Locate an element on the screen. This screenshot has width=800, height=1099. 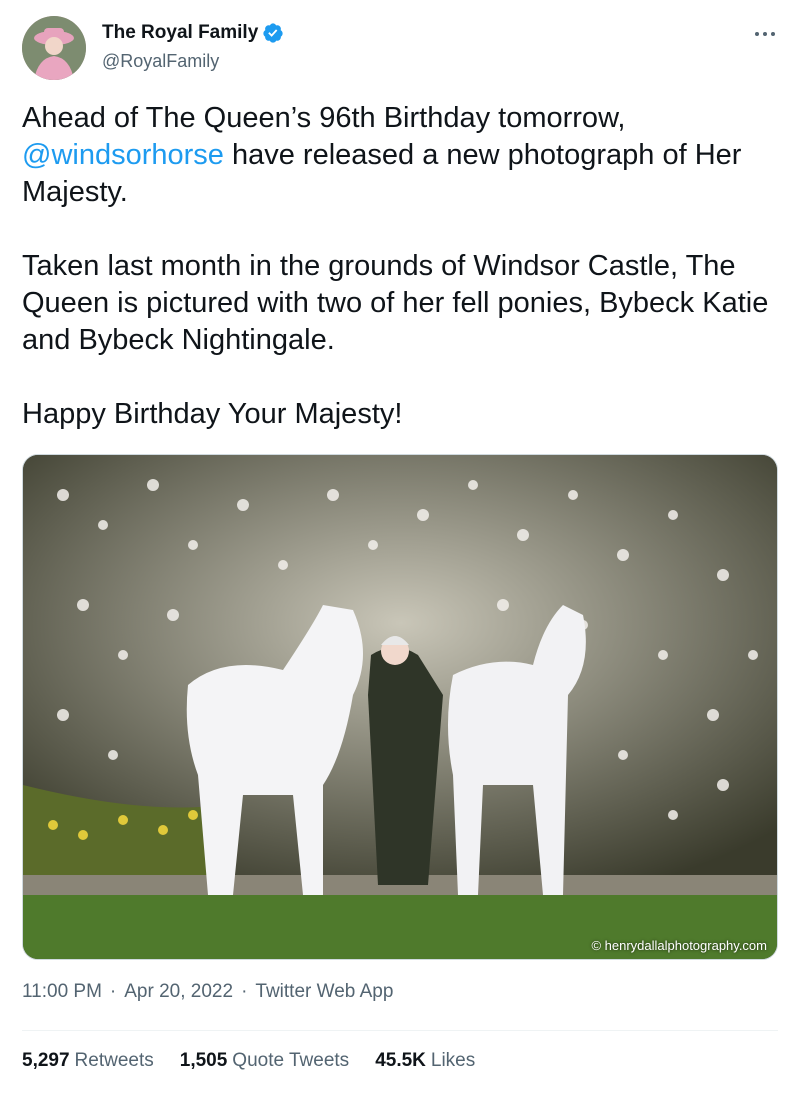
likes-stat: 45.5K Likes is located at coordinates (425, 1061).